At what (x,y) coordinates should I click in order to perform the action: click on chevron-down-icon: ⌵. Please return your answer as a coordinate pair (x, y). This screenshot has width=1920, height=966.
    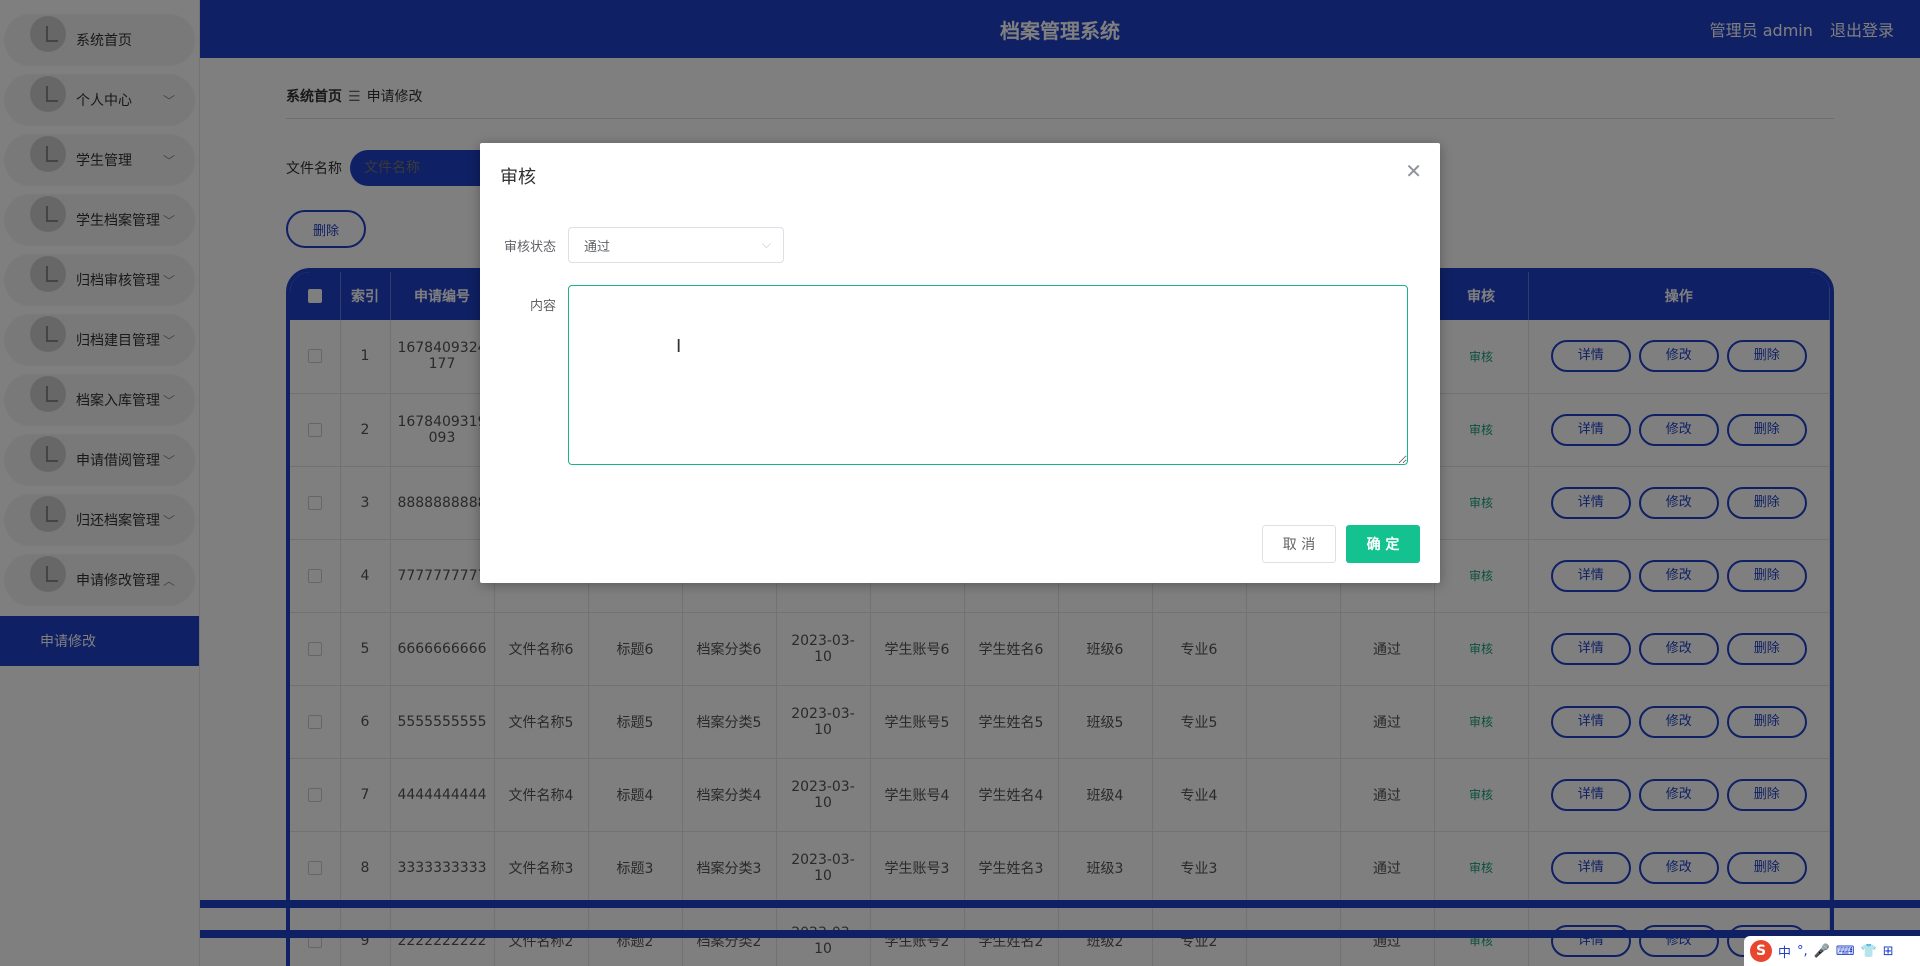
    Looking at the image, I should click on (766, 244).